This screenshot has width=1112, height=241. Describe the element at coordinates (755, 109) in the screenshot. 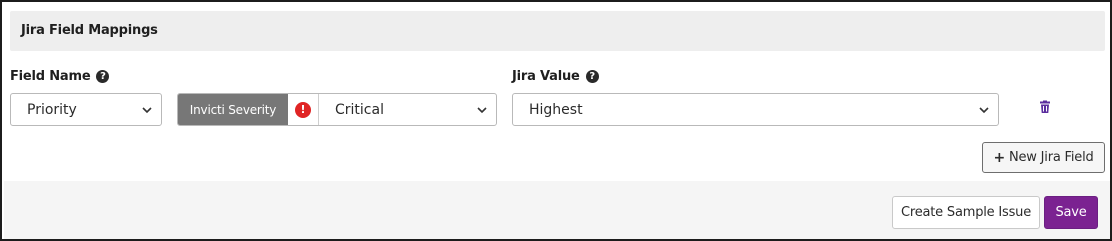

I see `jira-value-select: Highest` at that location.